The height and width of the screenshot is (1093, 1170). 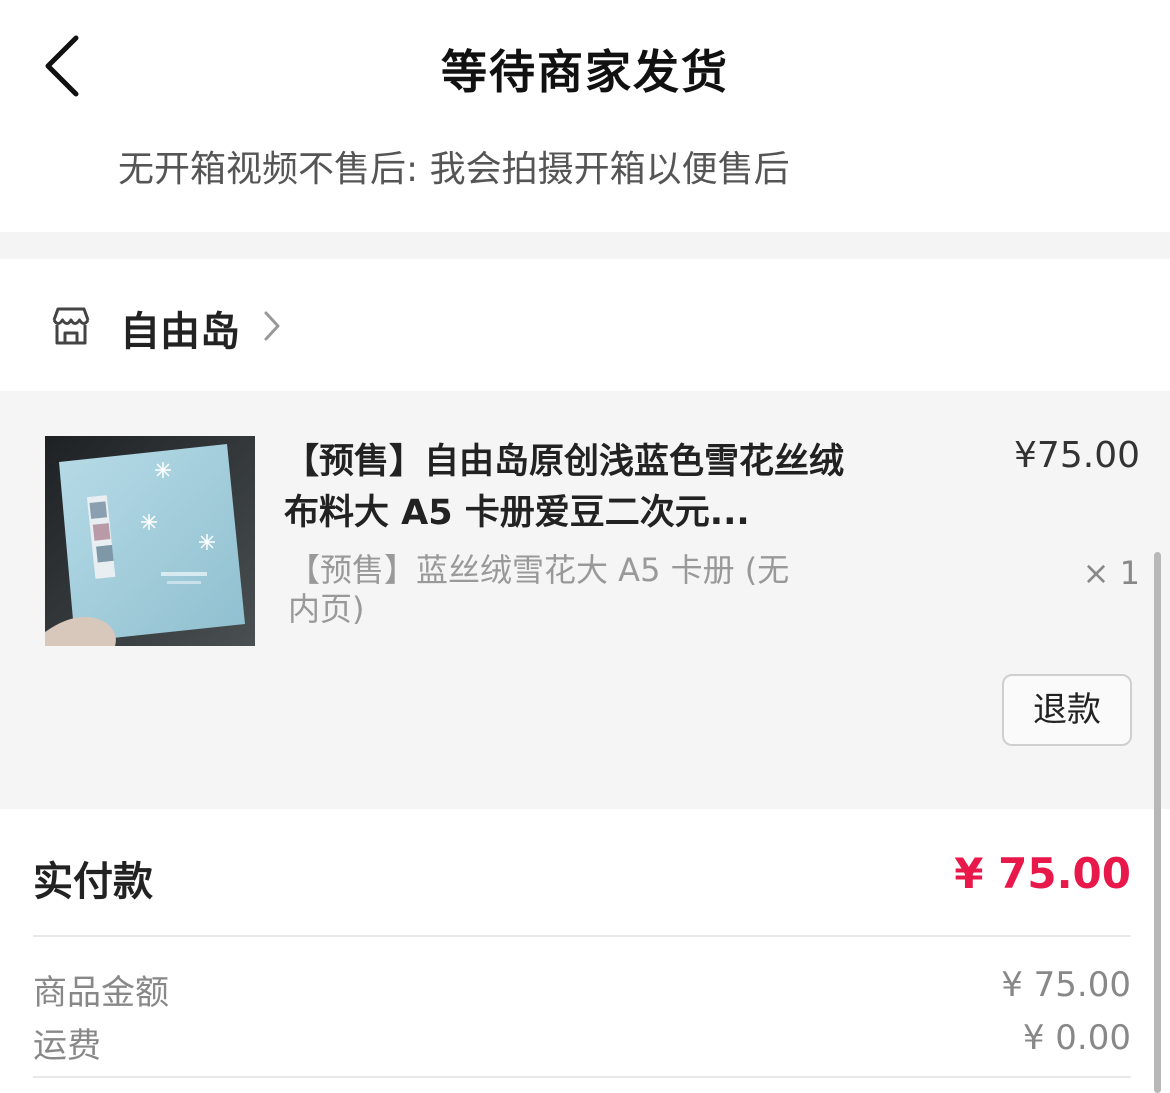 What do you see at coordinates (1111, 573) in the screenshot?
I see `product-quantity: × 1` at bounding box center [1111, 573].